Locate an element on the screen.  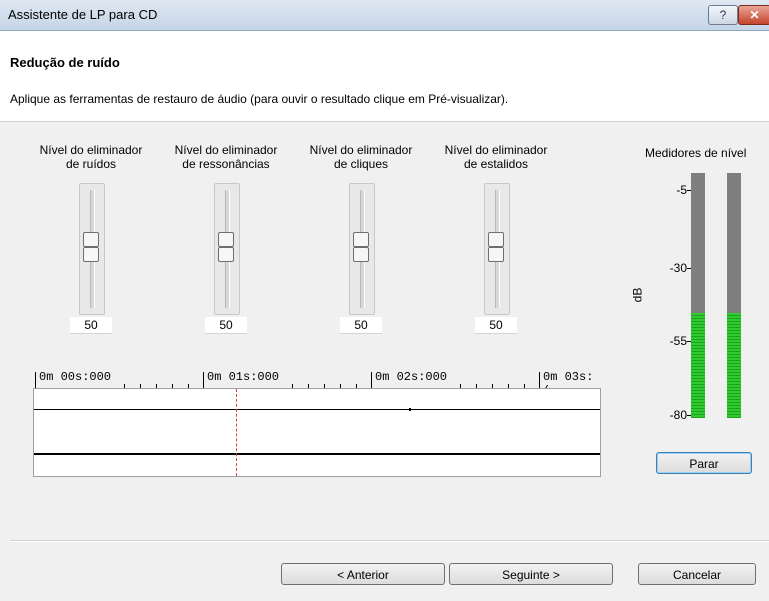
waveform-display is located at coordinates (317, 432).